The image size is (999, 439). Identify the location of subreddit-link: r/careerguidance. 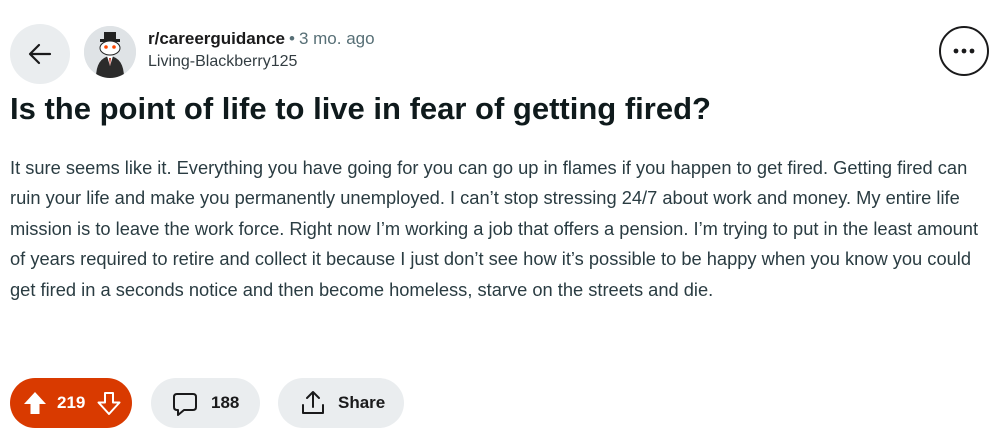
(216, 38).